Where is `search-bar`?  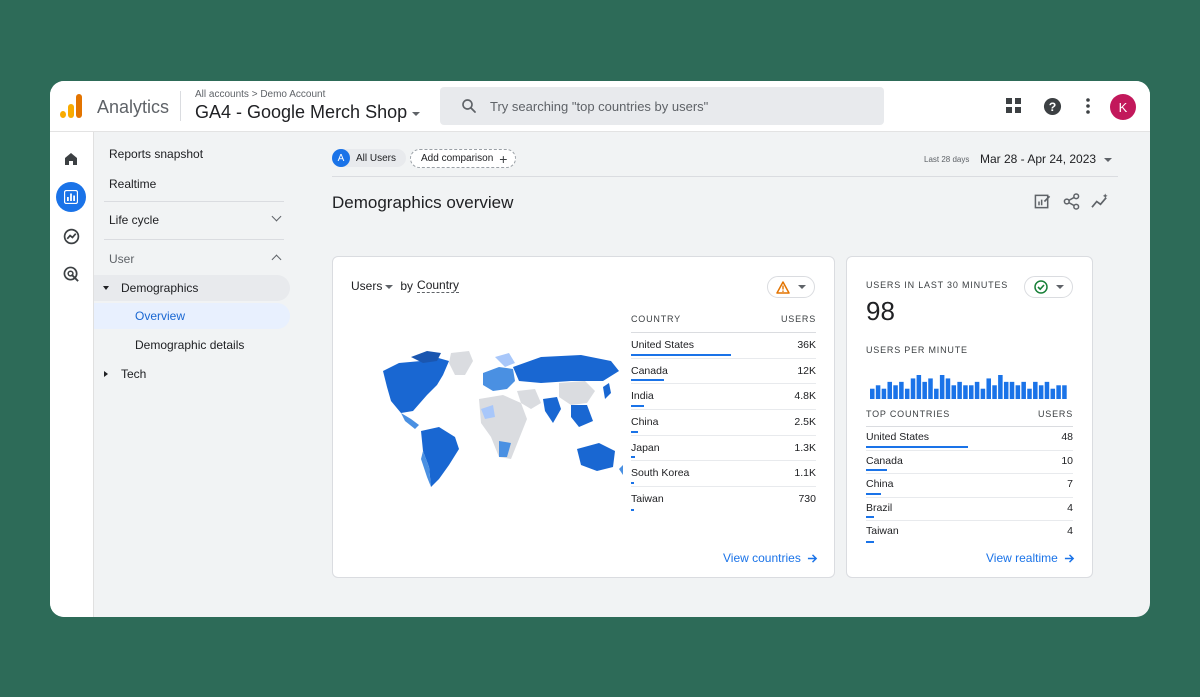
search-bar is located at coordinates (662, 106).